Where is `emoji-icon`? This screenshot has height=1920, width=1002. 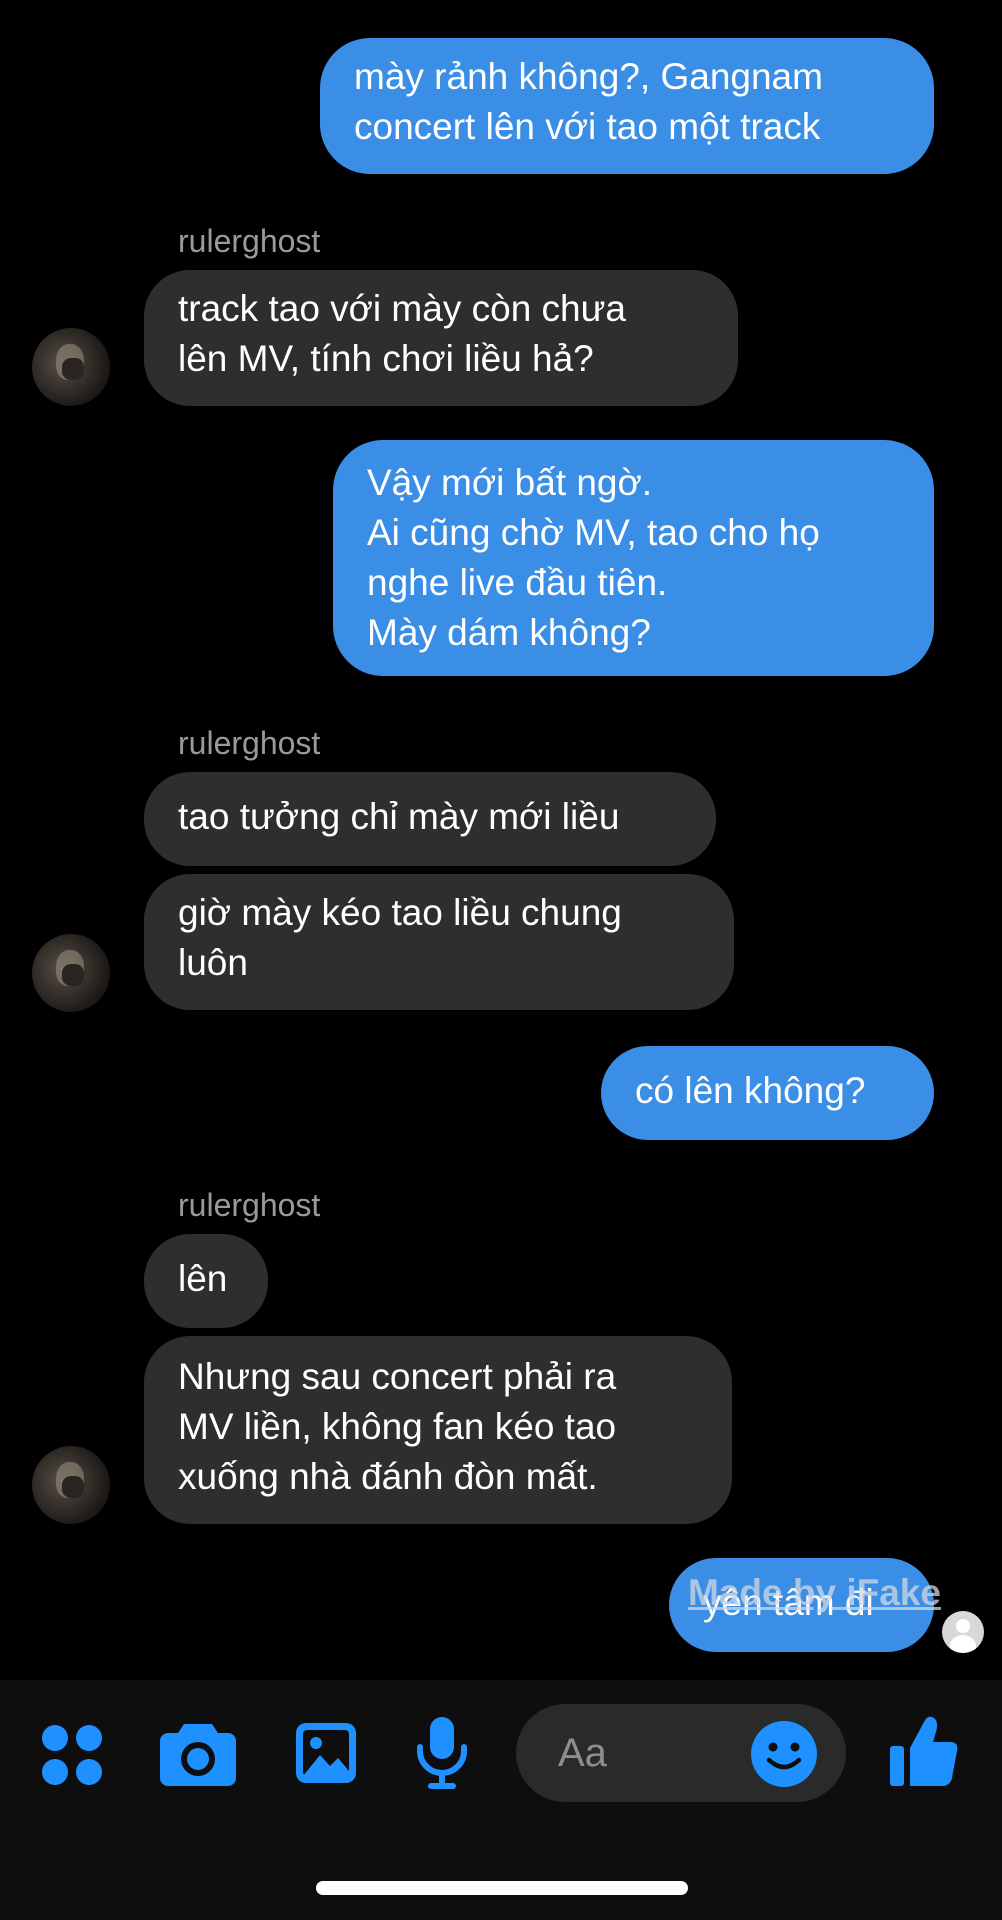 emoji-icon is located at coordinates (784, 1754).